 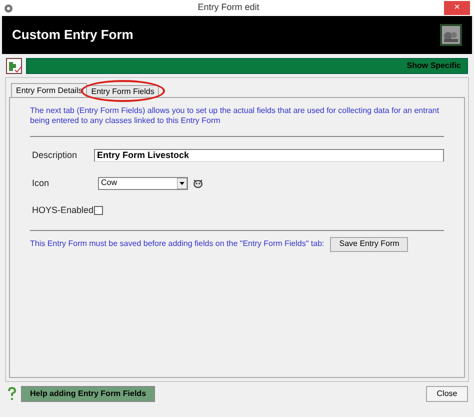 I want to click on cow-icon, so click(x=198, y=183).